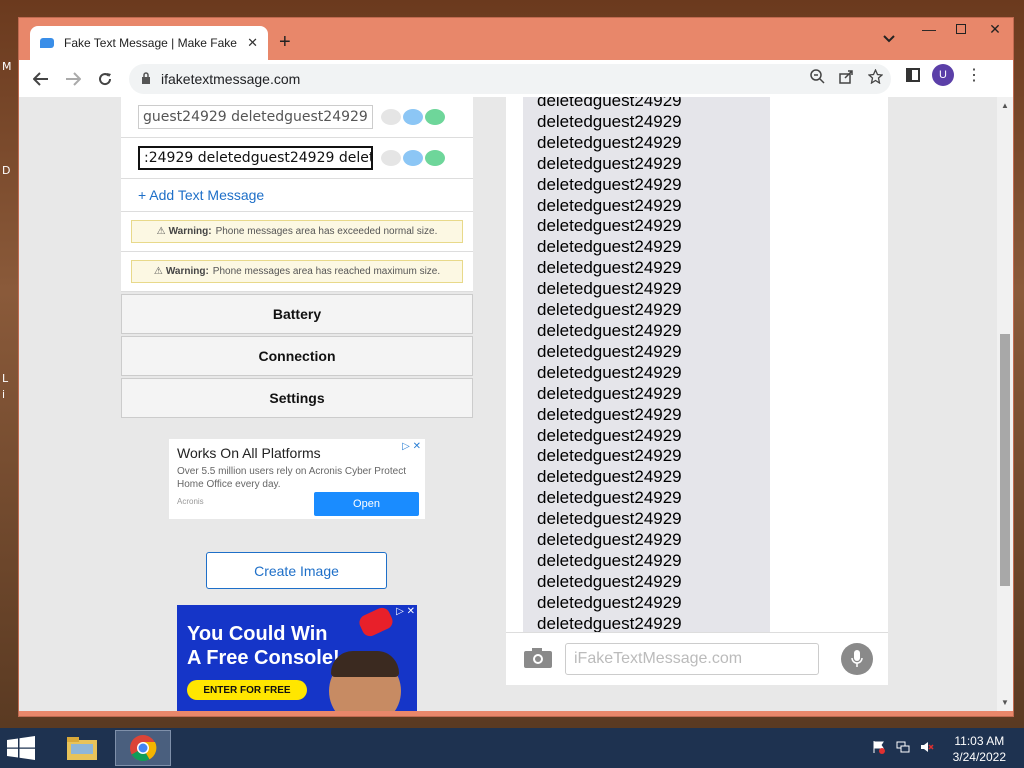  I want to click on desktop-icon-label: i, so click(4, 394).